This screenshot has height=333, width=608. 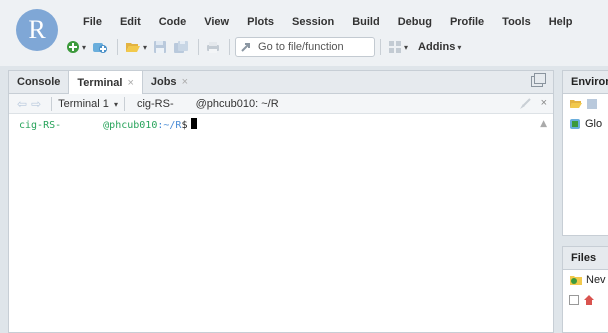 I want to click on prompt-path: :~/R, so click(x=169, y=125).